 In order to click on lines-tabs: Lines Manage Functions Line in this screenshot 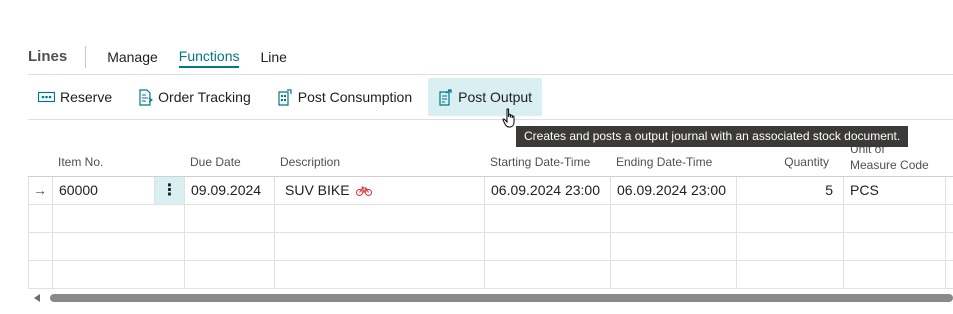, I will do `click(157, 57)`.